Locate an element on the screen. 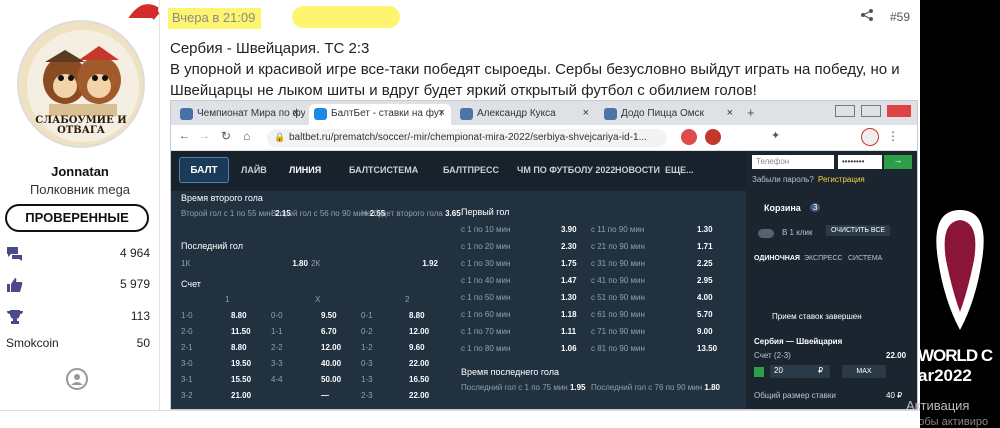  forgot-password-link: Забыли пароль? is located at coordinates (783, 179).